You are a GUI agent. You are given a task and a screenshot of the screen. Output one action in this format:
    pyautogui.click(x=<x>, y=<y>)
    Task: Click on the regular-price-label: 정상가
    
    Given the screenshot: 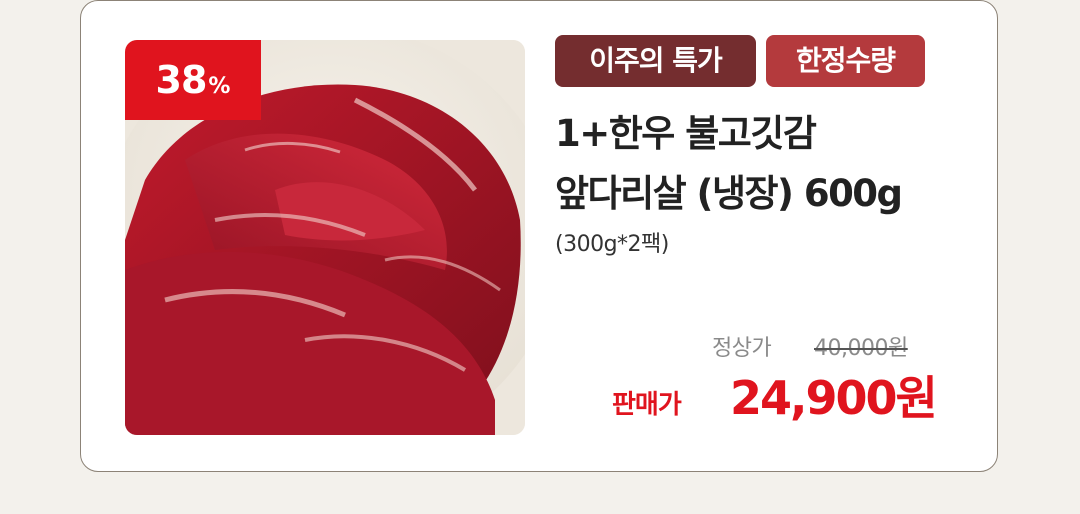 What is the action you would take?
    pyautogui.click(x=742, y=348)
    